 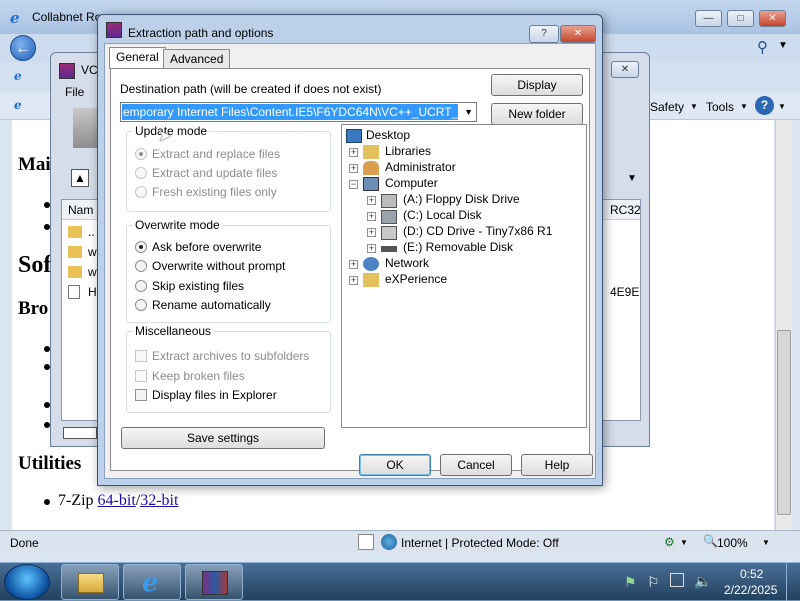 What do you see at coordinates (117, 500) in the screenshot?
I see `link-64bit: 64-bit` at bounding box center [117, 500].